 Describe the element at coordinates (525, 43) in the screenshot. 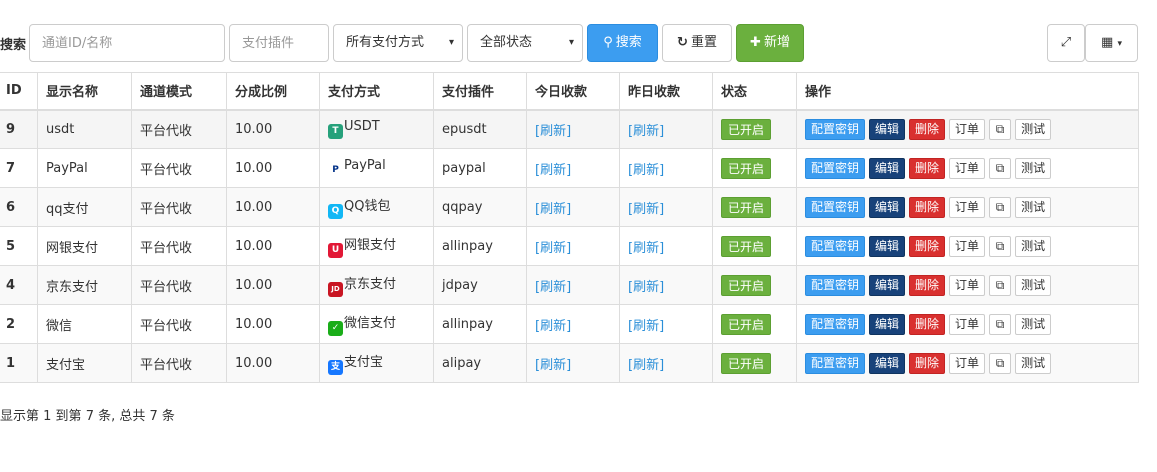

I see `status-select: 全部状态 ▾` at that location.